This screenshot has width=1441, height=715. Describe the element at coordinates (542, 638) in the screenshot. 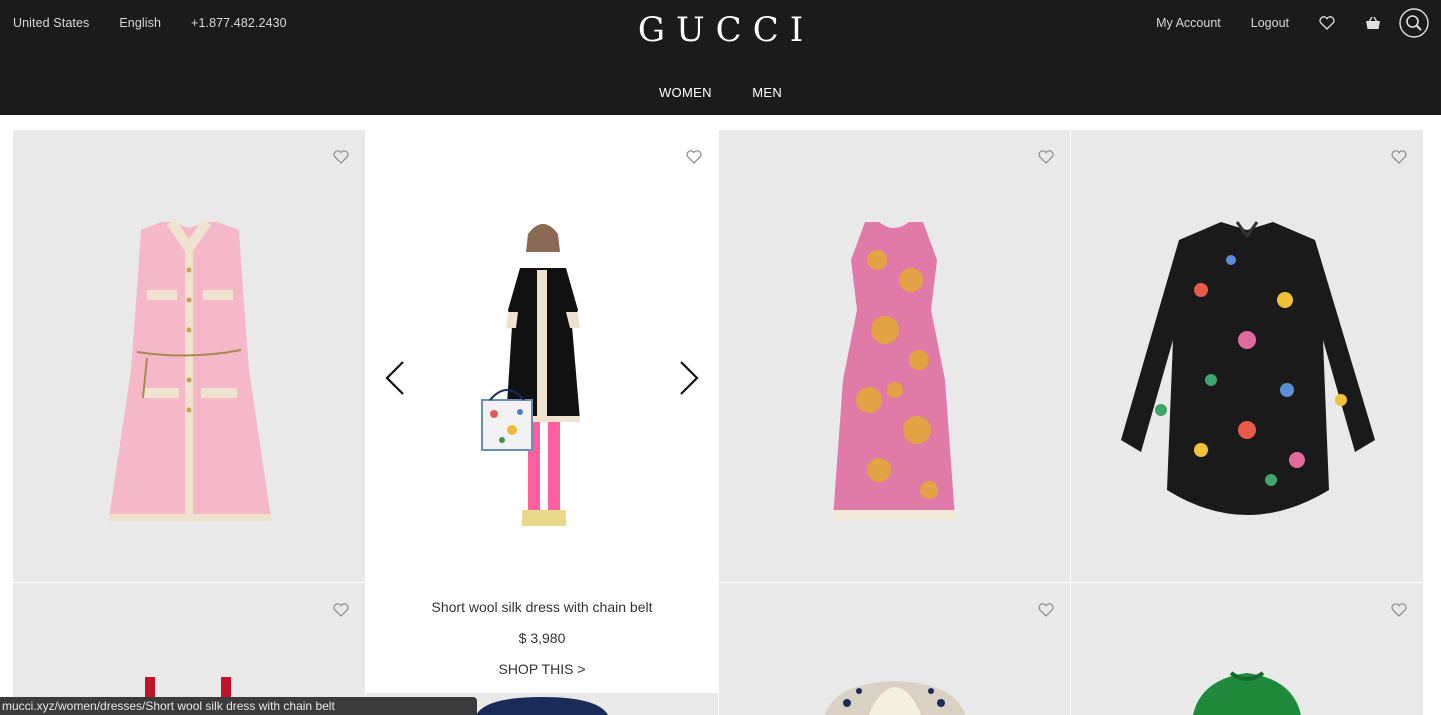

I see `product-price: $ 3,980` at that location.